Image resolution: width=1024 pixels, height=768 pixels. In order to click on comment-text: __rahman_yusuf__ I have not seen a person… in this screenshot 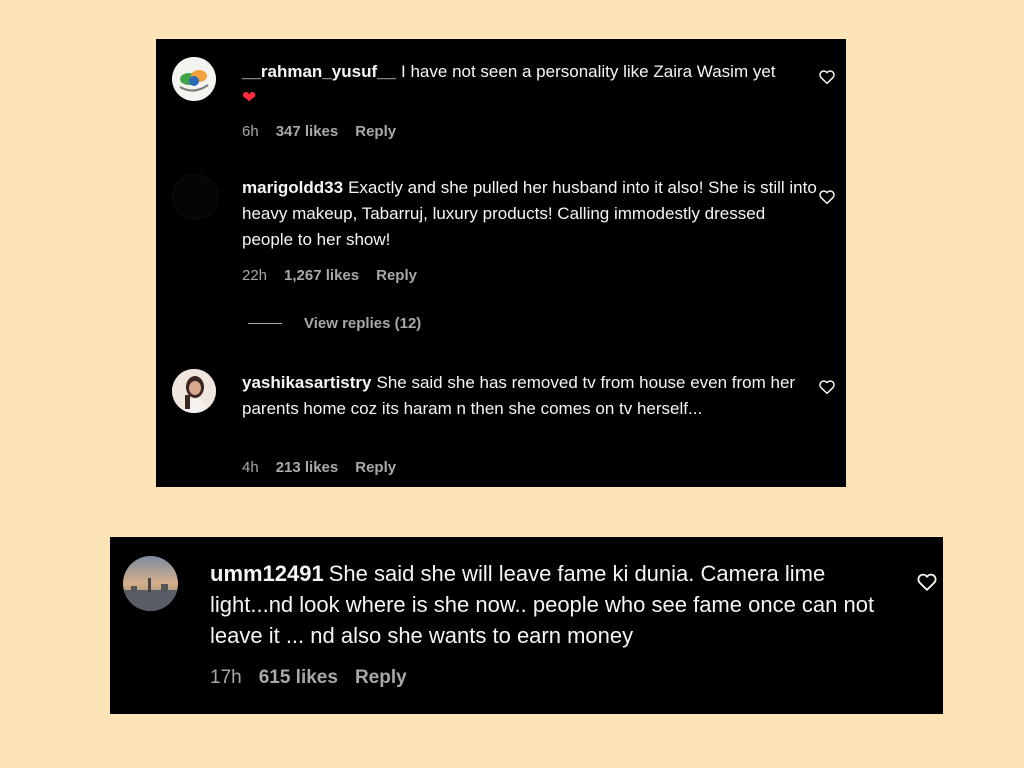, I will do `click(512, 85)`.